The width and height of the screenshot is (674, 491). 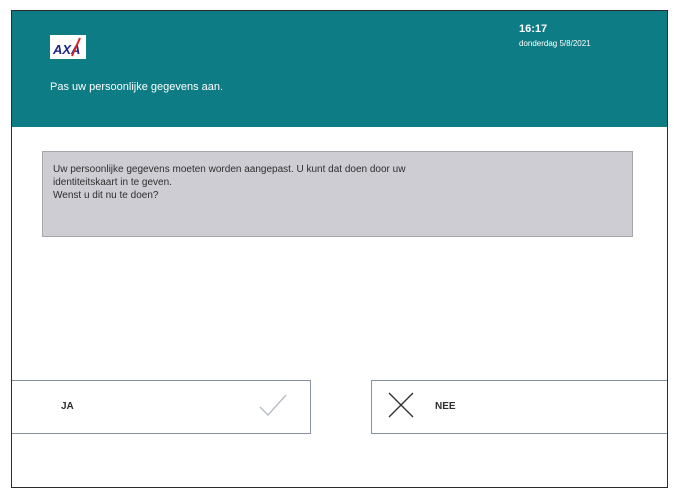 I want to click on cross-icon, so click(x=401, y=407).